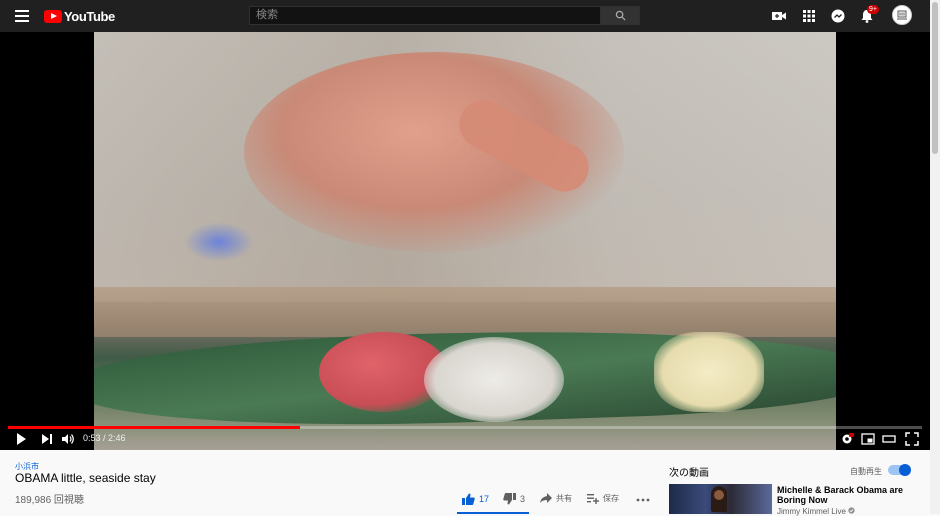 Image resolution: width=940 pixels, height=516 pixels. What do you see at coordinates (104, 438) in the screenshot?
I see `time-display: 0:53 / 2:46` at bounding box center [104, 438].